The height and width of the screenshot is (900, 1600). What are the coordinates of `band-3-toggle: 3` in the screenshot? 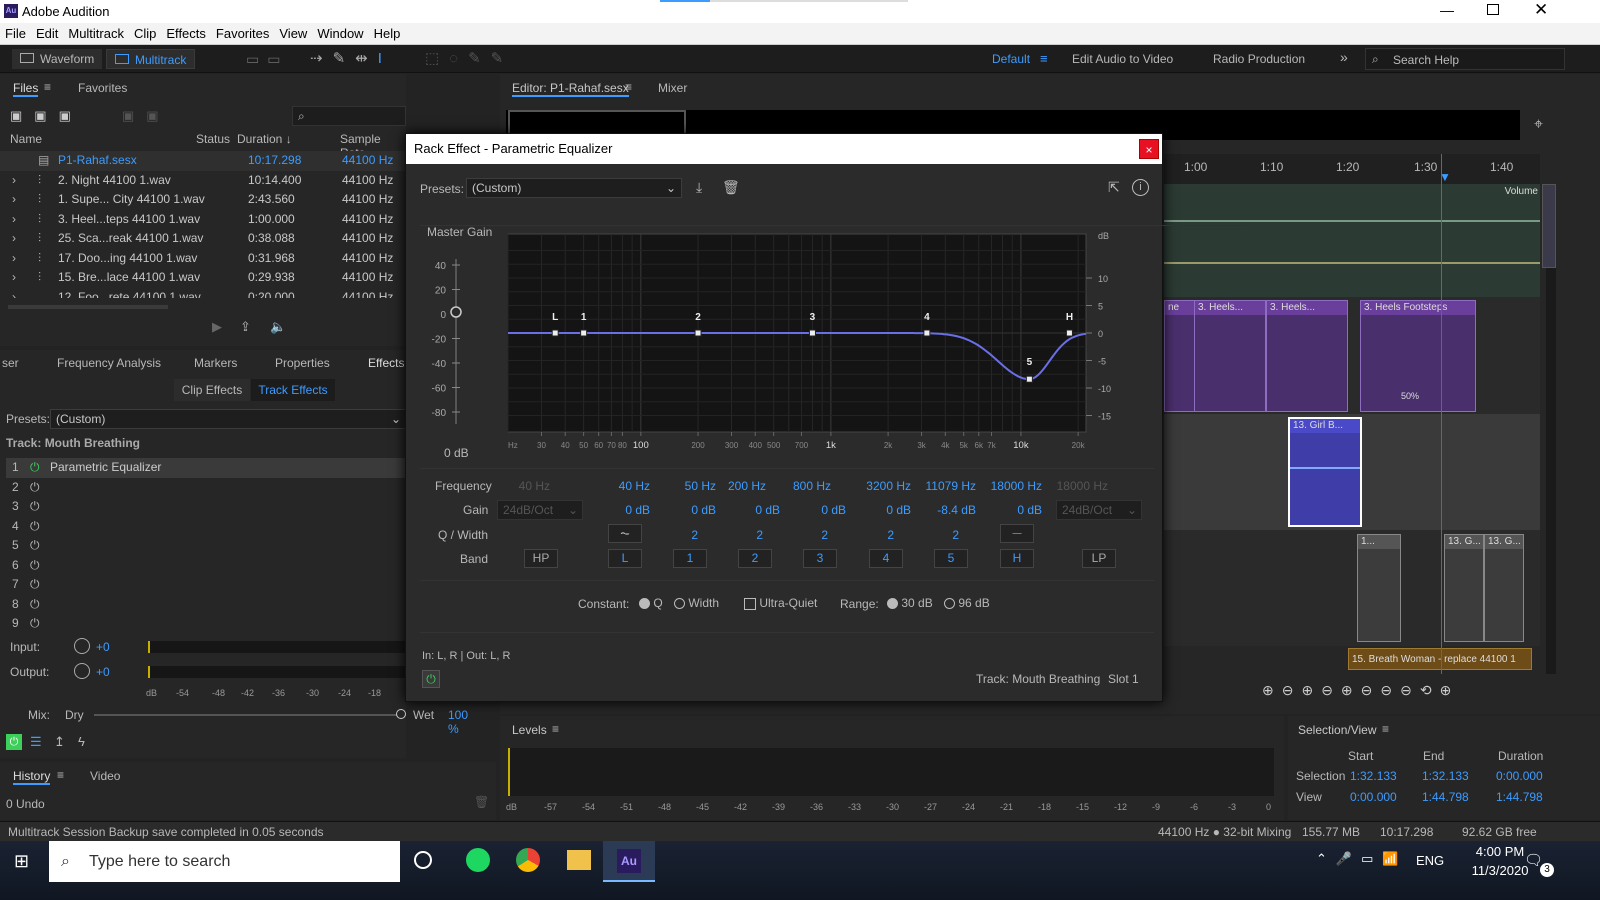 It's located at (820, 558).